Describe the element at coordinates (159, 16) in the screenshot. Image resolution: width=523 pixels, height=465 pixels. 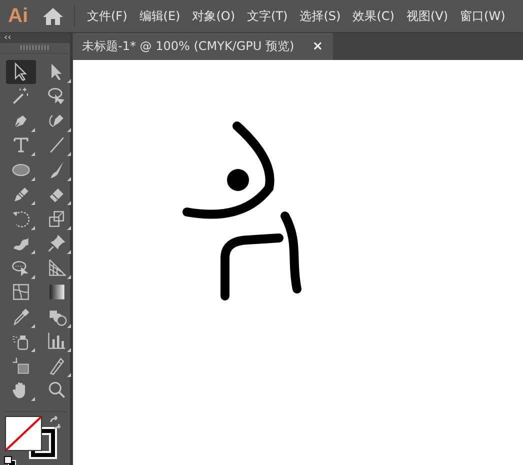
I see `menu-item: 编辑(E)` at that location.